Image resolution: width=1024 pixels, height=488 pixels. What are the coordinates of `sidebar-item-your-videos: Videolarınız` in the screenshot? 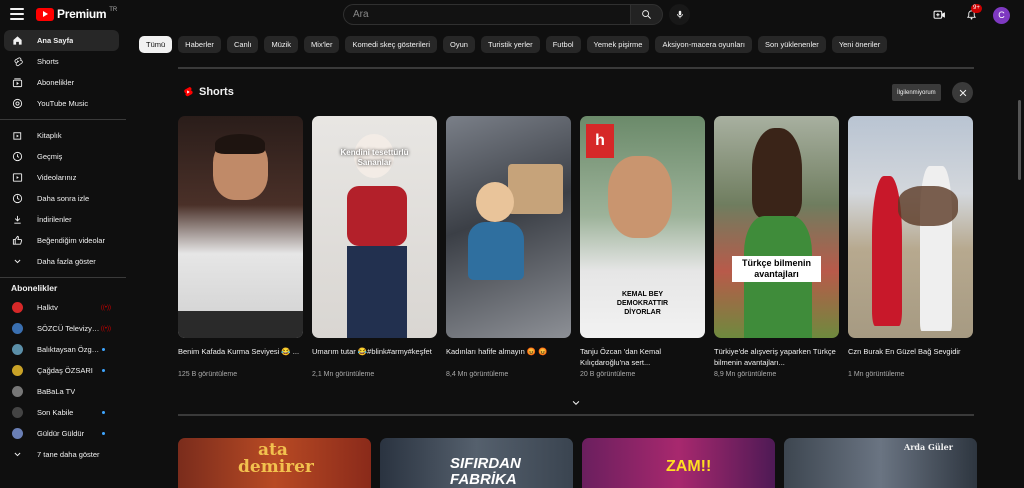 It's located at (61, 177).